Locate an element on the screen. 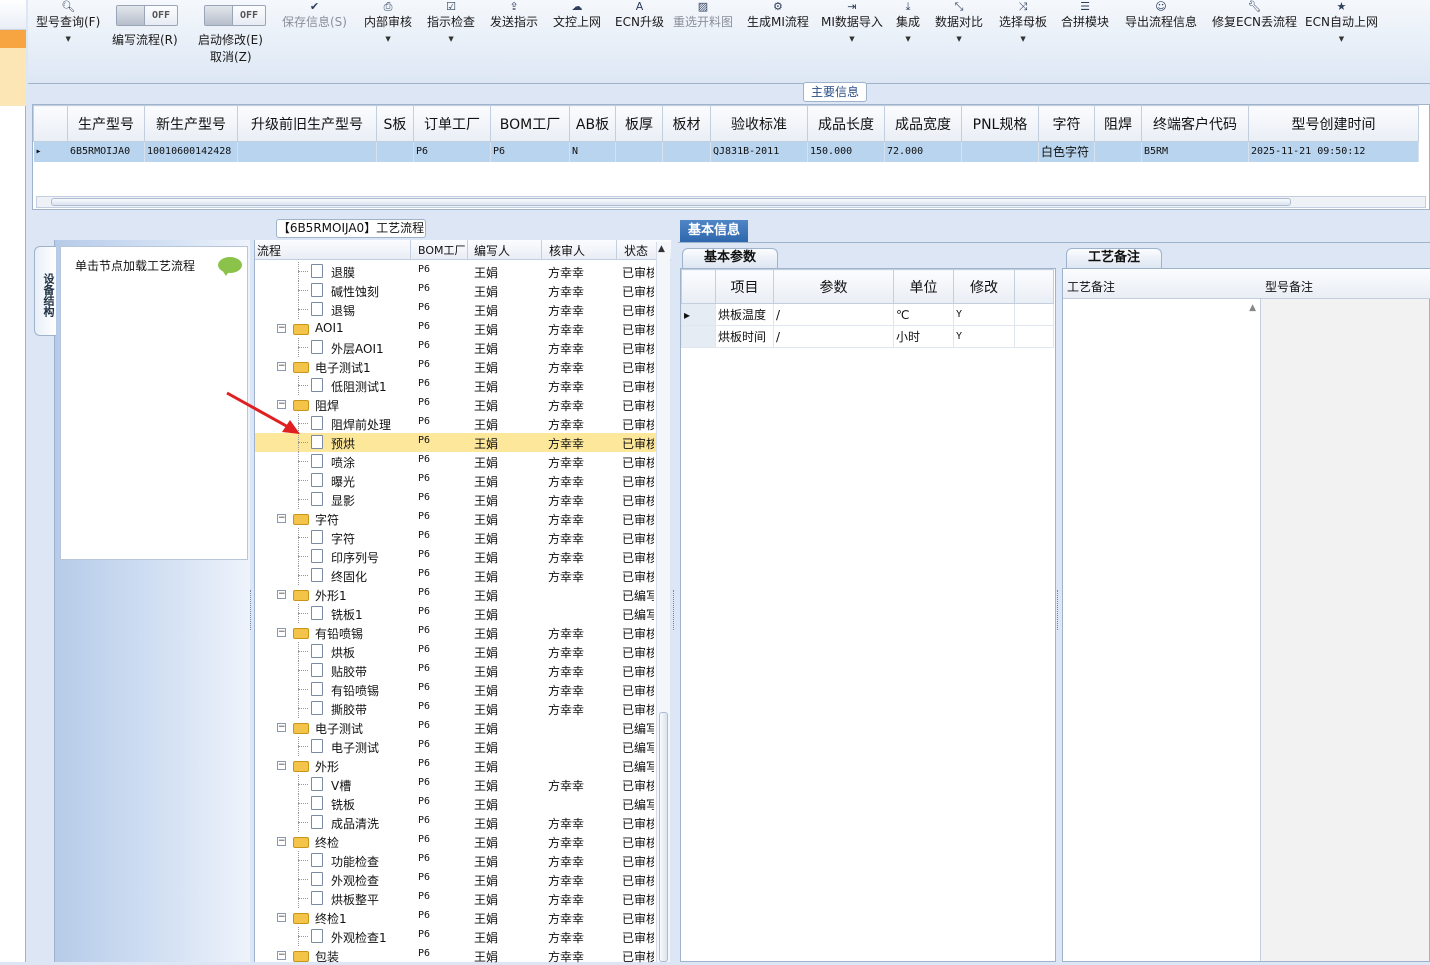 The image size is (1430, 965). params-col-value: 参数 is located at coordinates (833, 286).